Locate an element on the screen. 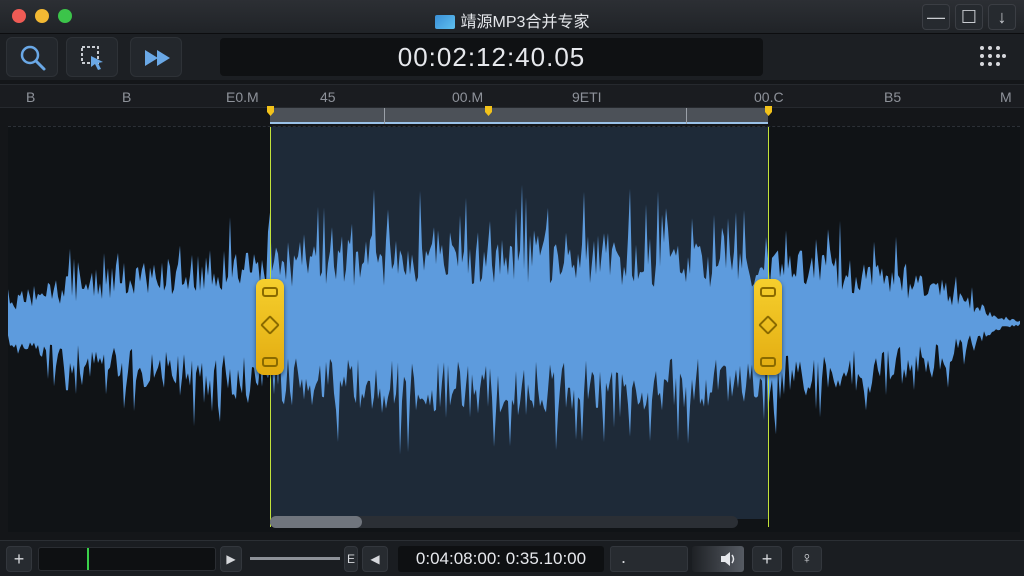  title-bar: 靖源MP3合并专家 — ☐ ↓ is located at coordinates (512, 17).